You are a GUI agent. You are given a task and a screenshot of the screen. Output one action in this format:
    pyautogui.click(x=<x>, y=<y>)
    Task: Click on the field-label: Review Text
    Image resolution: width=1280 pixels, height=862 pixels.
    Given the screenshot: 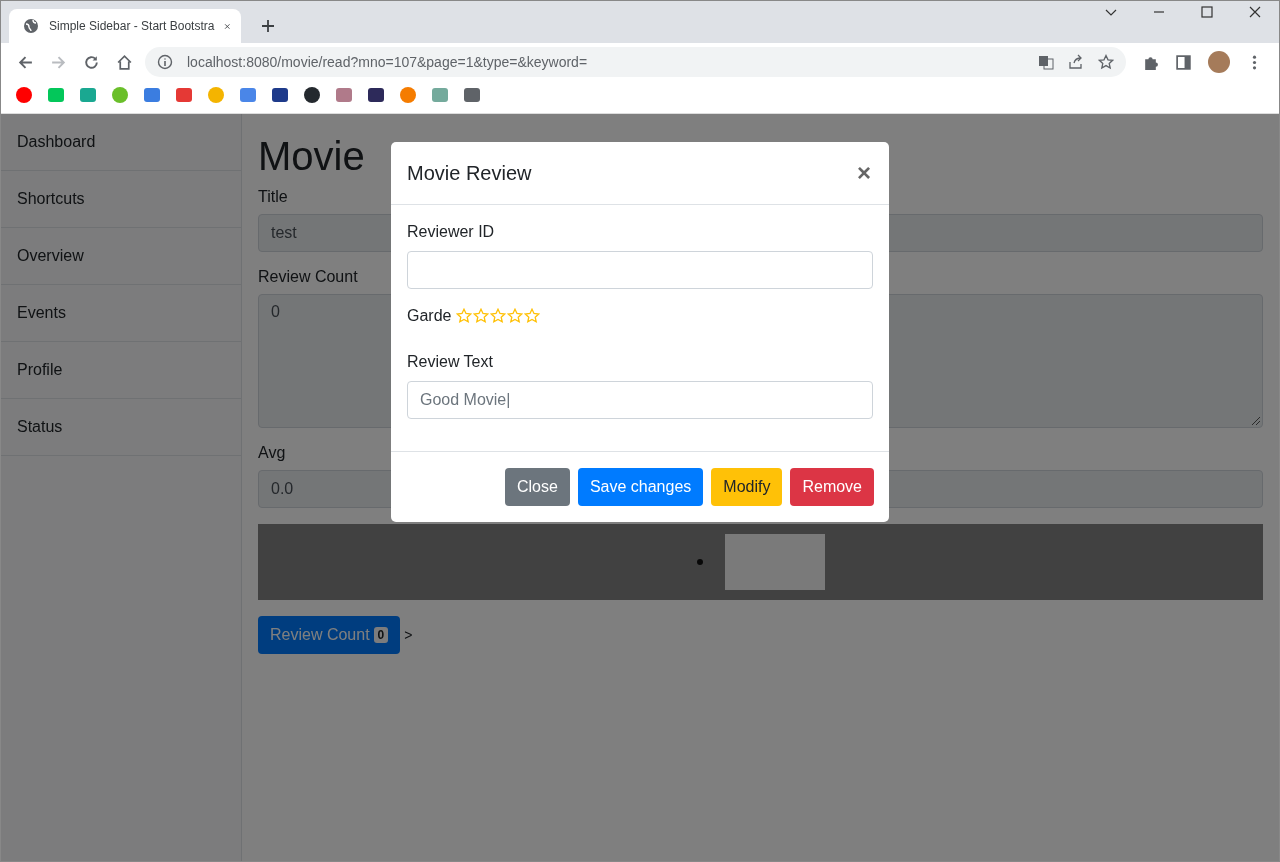 What is the action you would take?
    pyautogui.click(x=450, y=362)
    